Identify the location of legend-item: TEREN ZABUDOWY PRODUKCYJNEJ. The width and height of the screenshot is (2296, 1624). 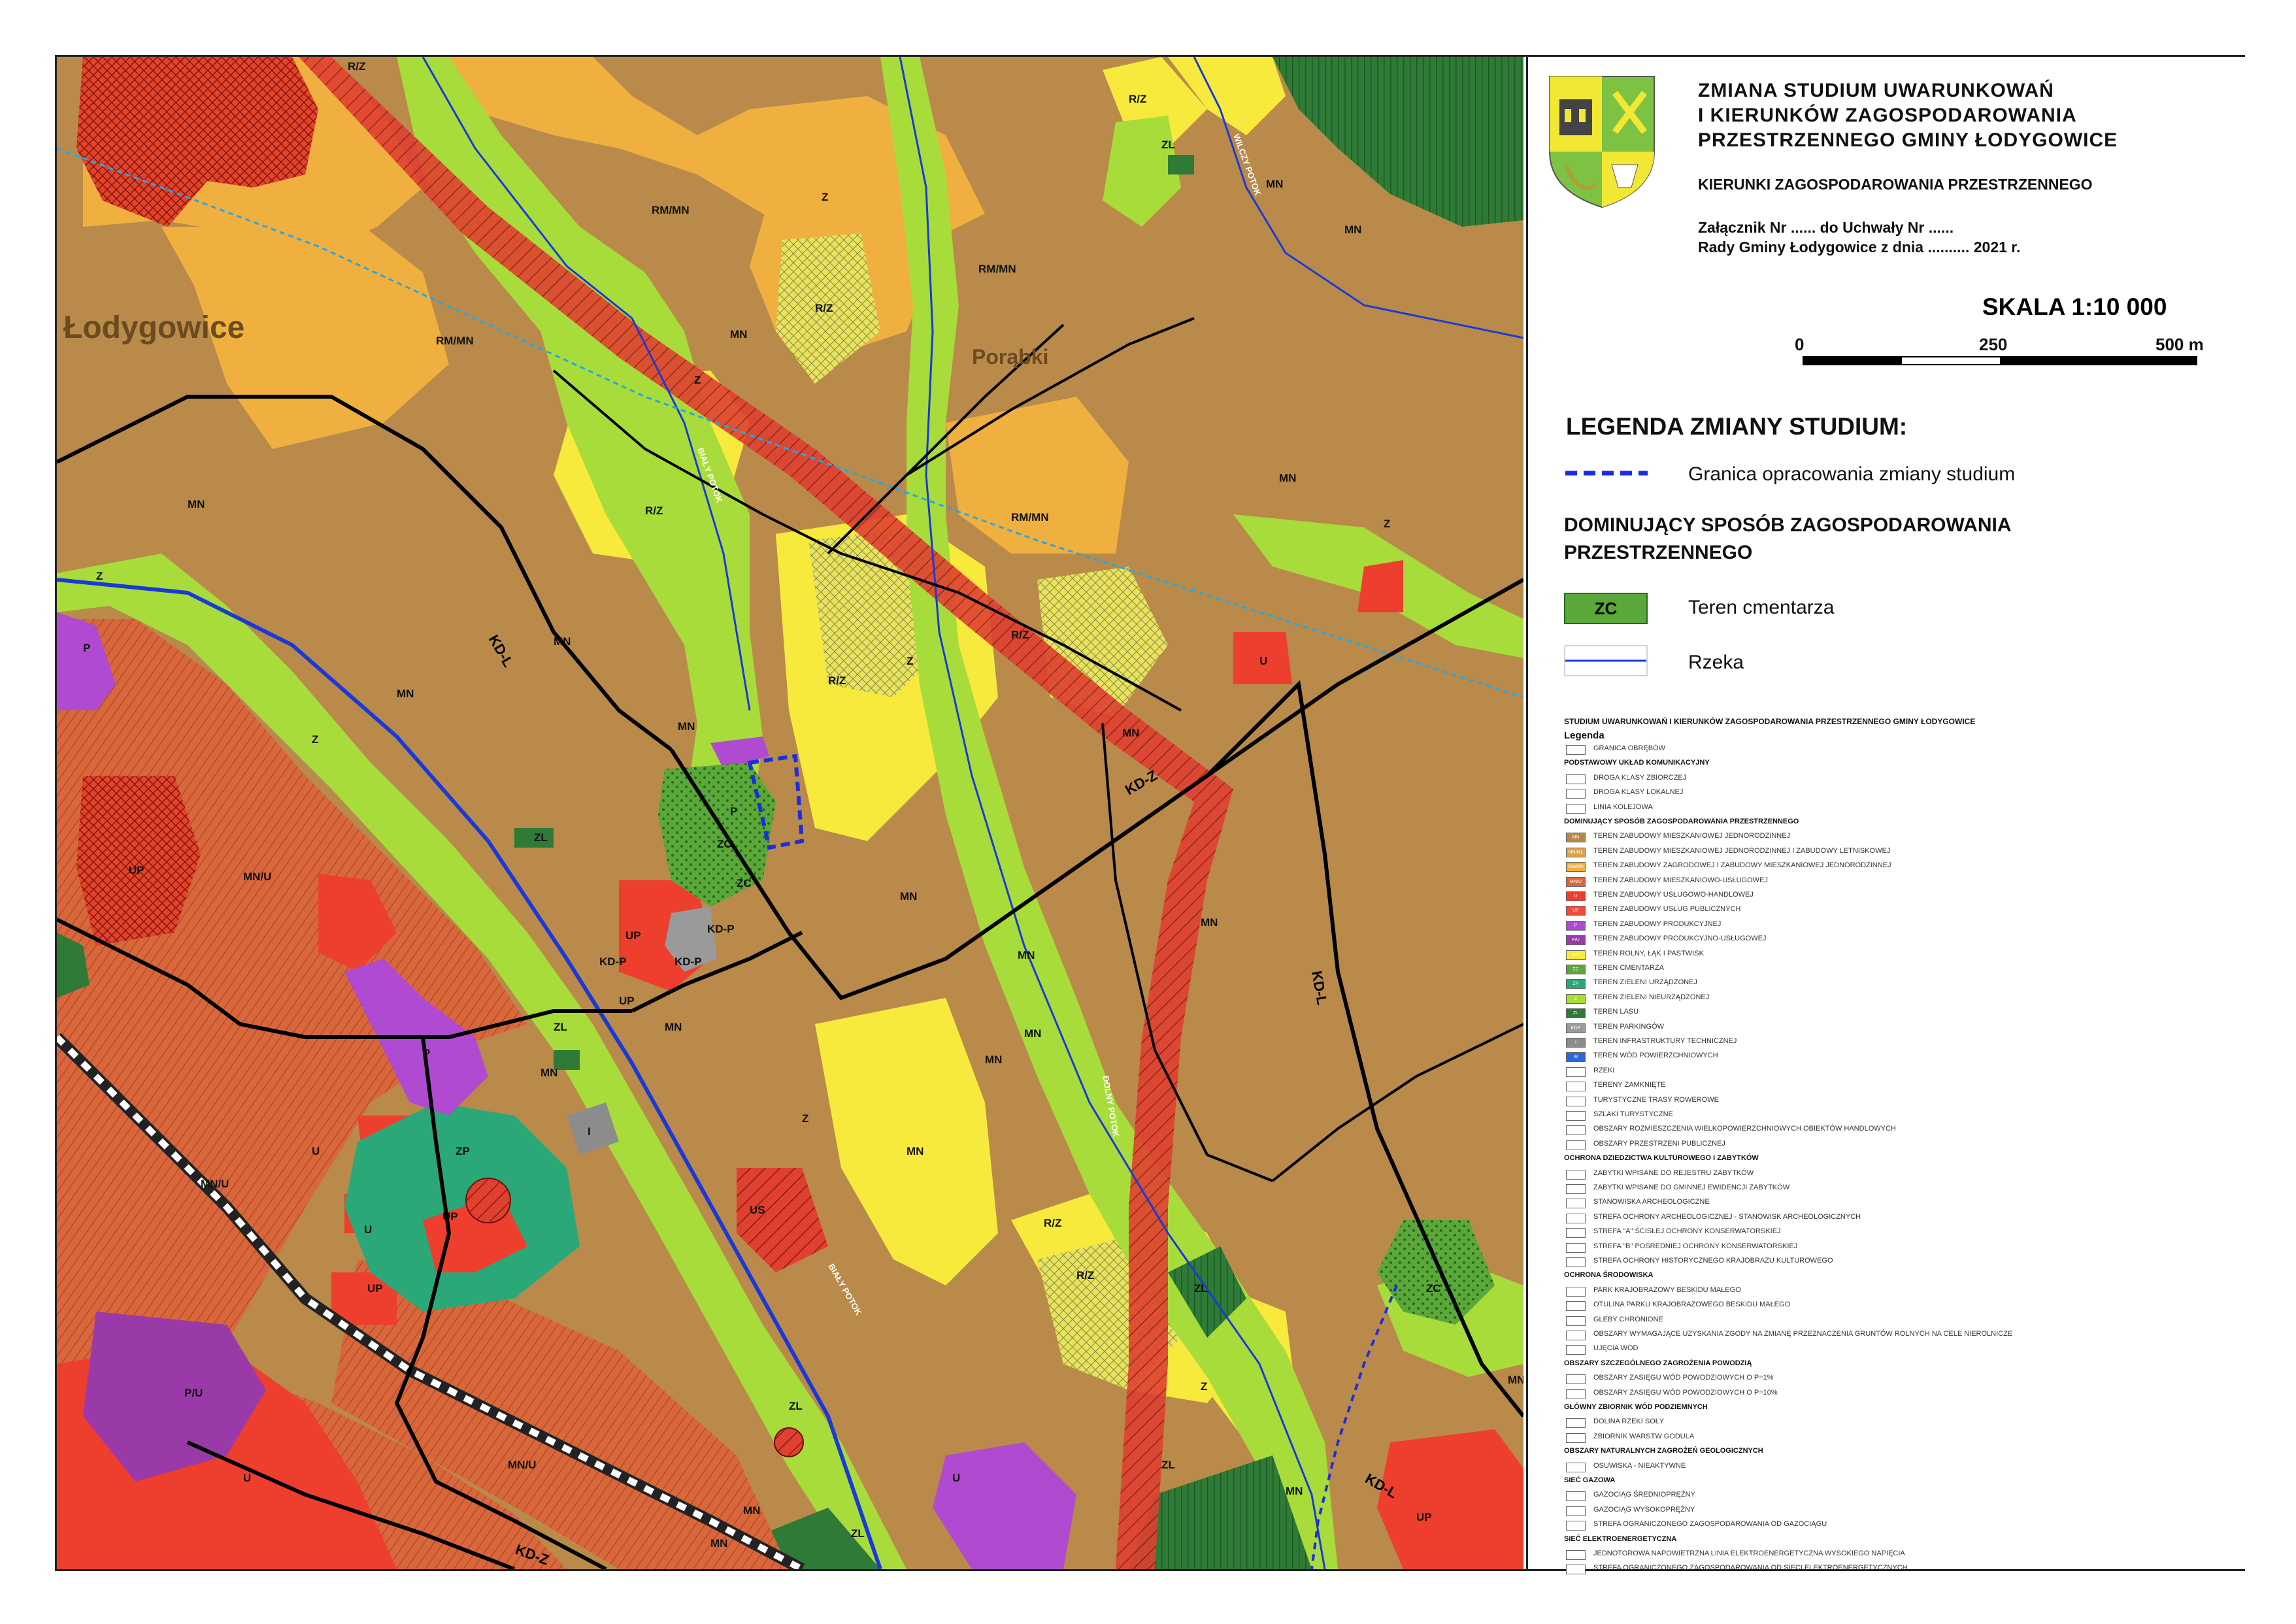
(1657, 924).